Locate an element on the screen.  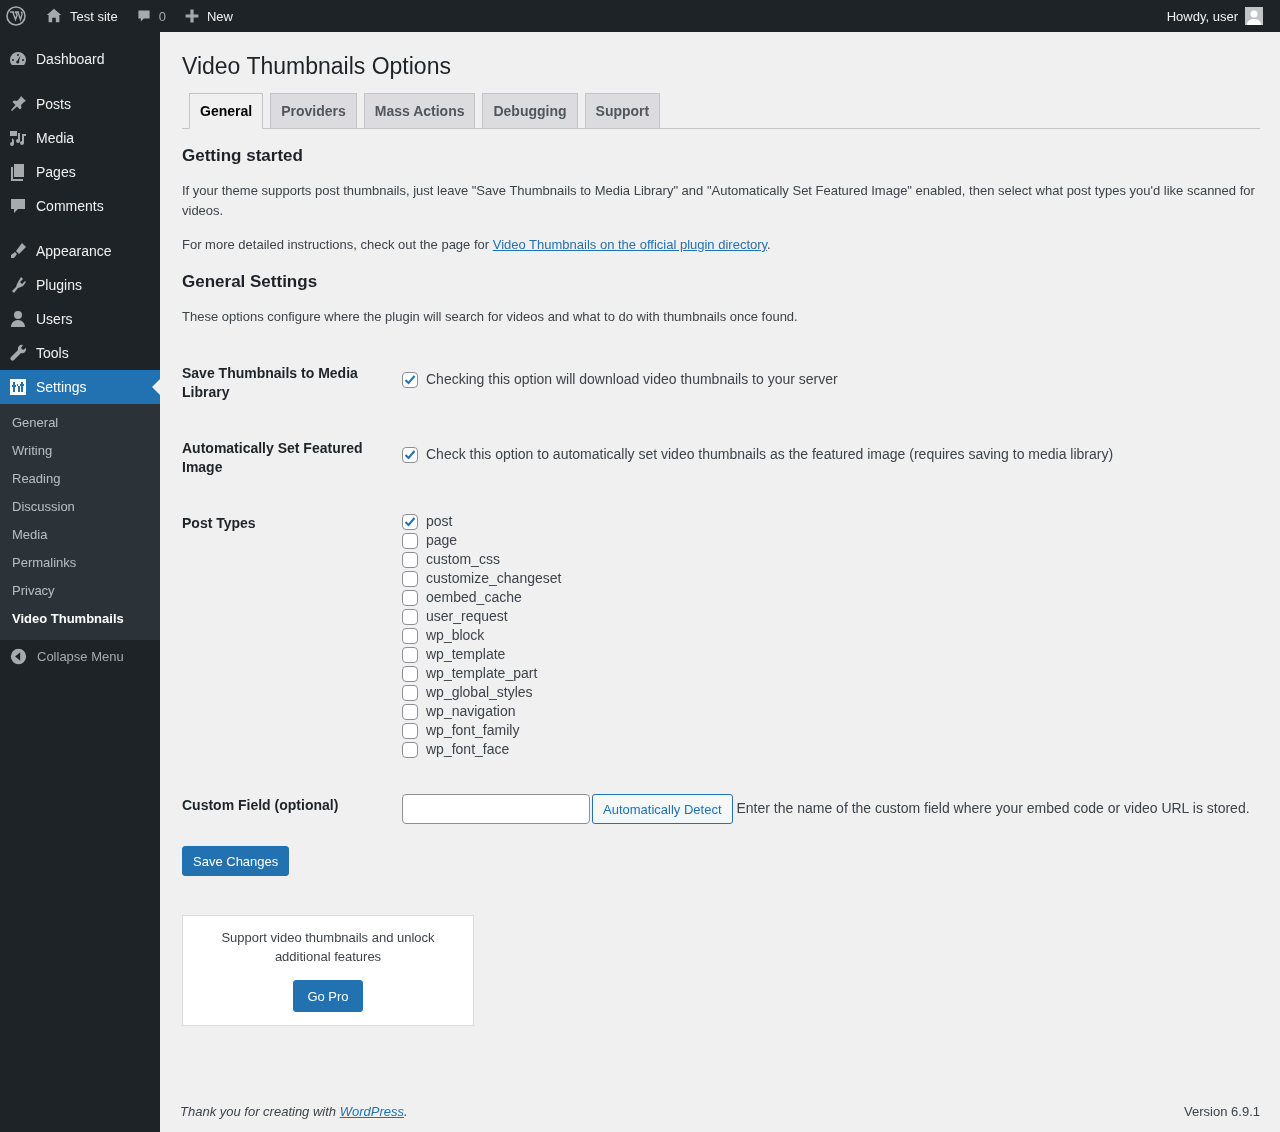
menu-item: Users is located at coordinates (80, 319).